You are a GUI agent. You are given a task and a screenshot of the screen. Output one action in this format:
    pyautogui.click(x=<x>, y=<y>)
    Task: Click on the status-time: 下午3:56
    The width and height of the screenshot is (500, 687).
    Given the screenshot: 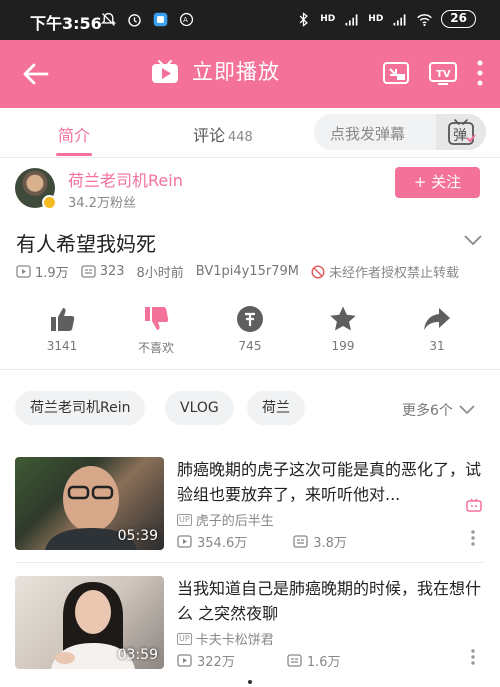 What is the action you would take?
    pyautogui.click(x=66, y=23)
    